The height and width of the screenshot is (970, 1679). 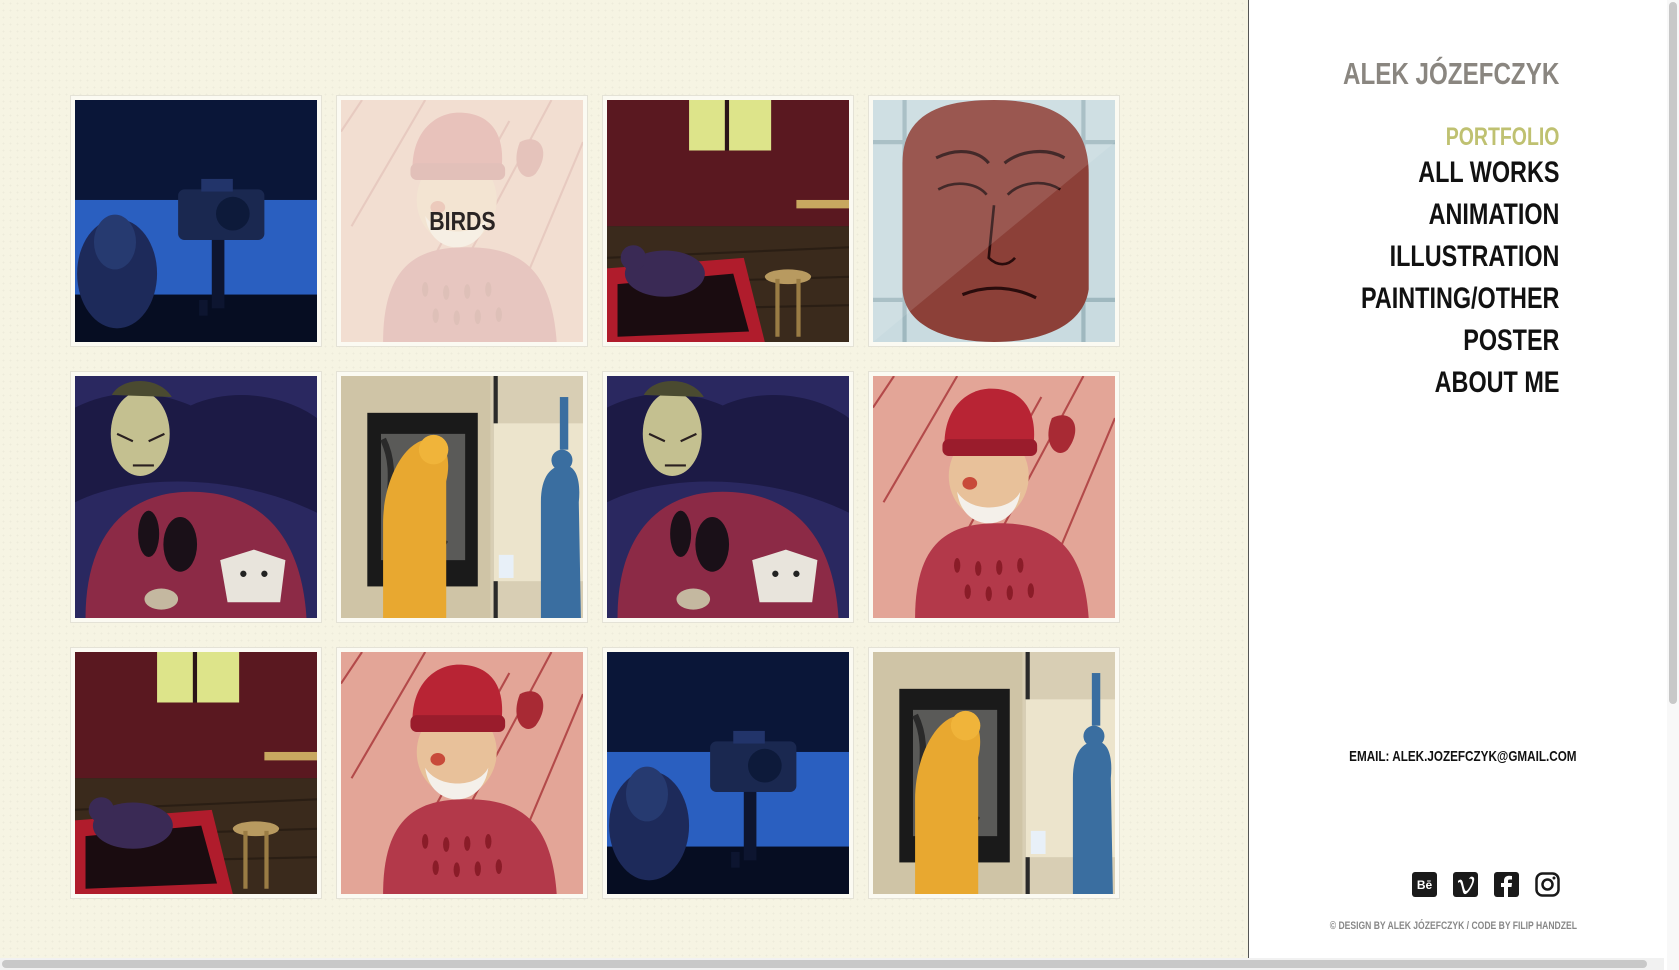 I want to click on artwork-image: BIRDS, so click(x=462, y=221).